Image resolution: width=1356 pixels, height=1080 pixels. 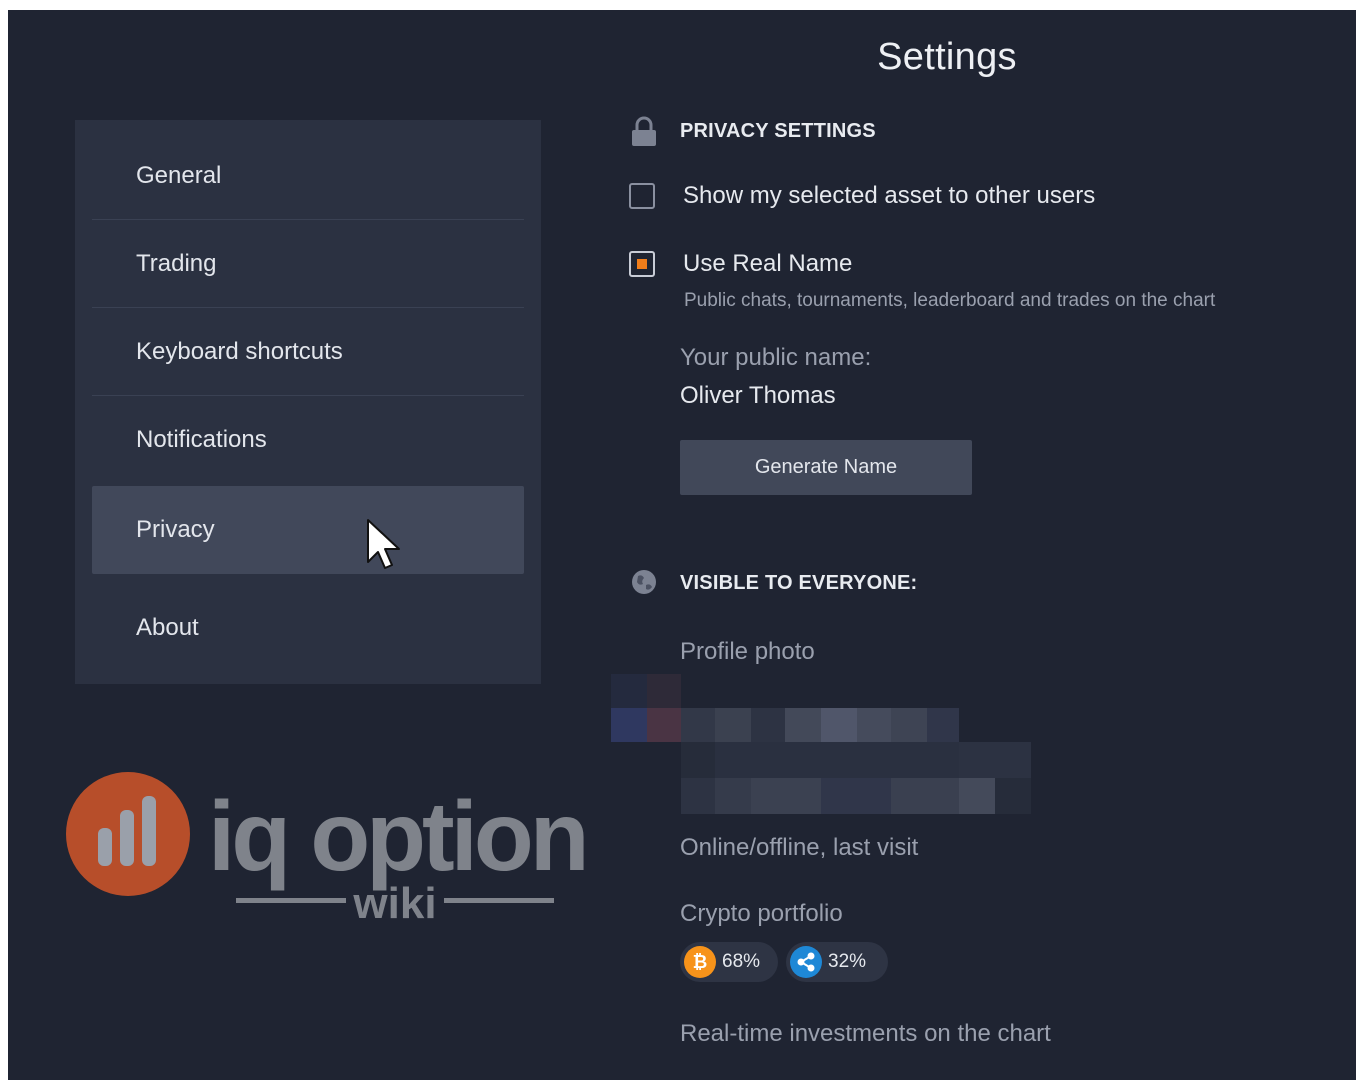 What do you see at coordinates (865, 1033) in the screenshot?
I see `realtime-investments-label: Real-time investments on the chart` at bounding box center [865, 1033].